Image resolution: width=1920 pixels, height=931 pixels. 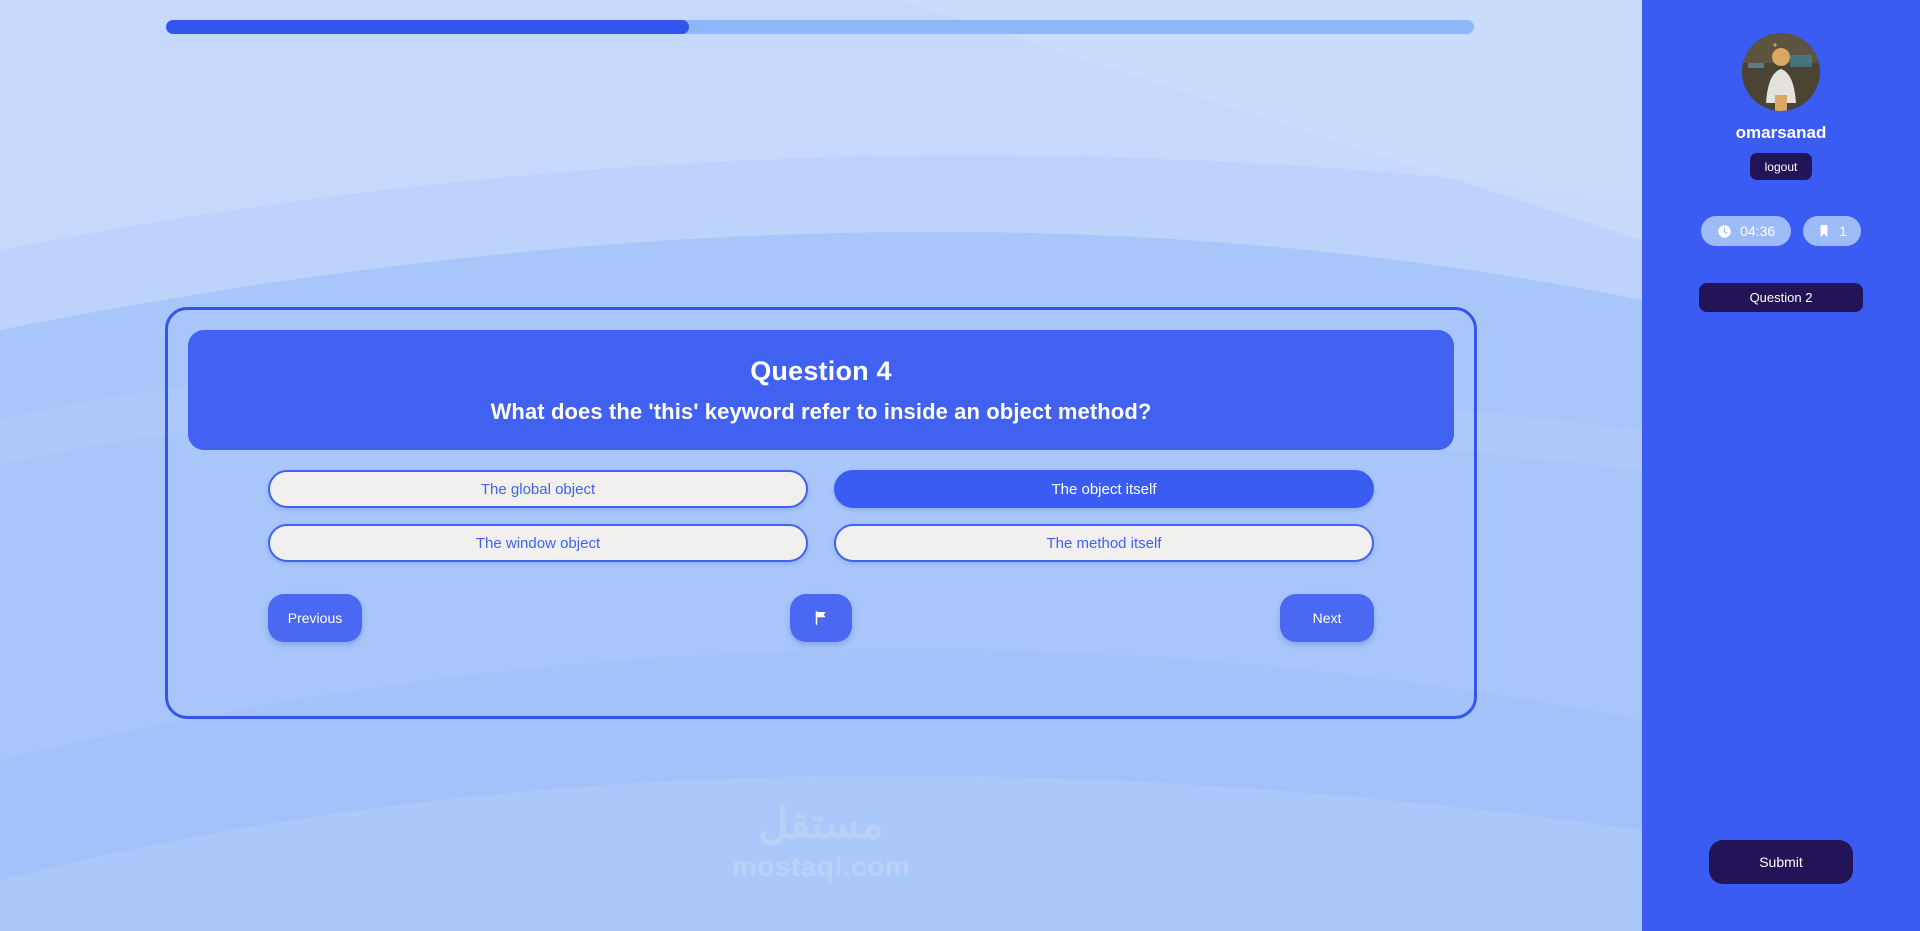 I want to click on watermark: مستقل mostaql.com, so click(x=821, y=843).